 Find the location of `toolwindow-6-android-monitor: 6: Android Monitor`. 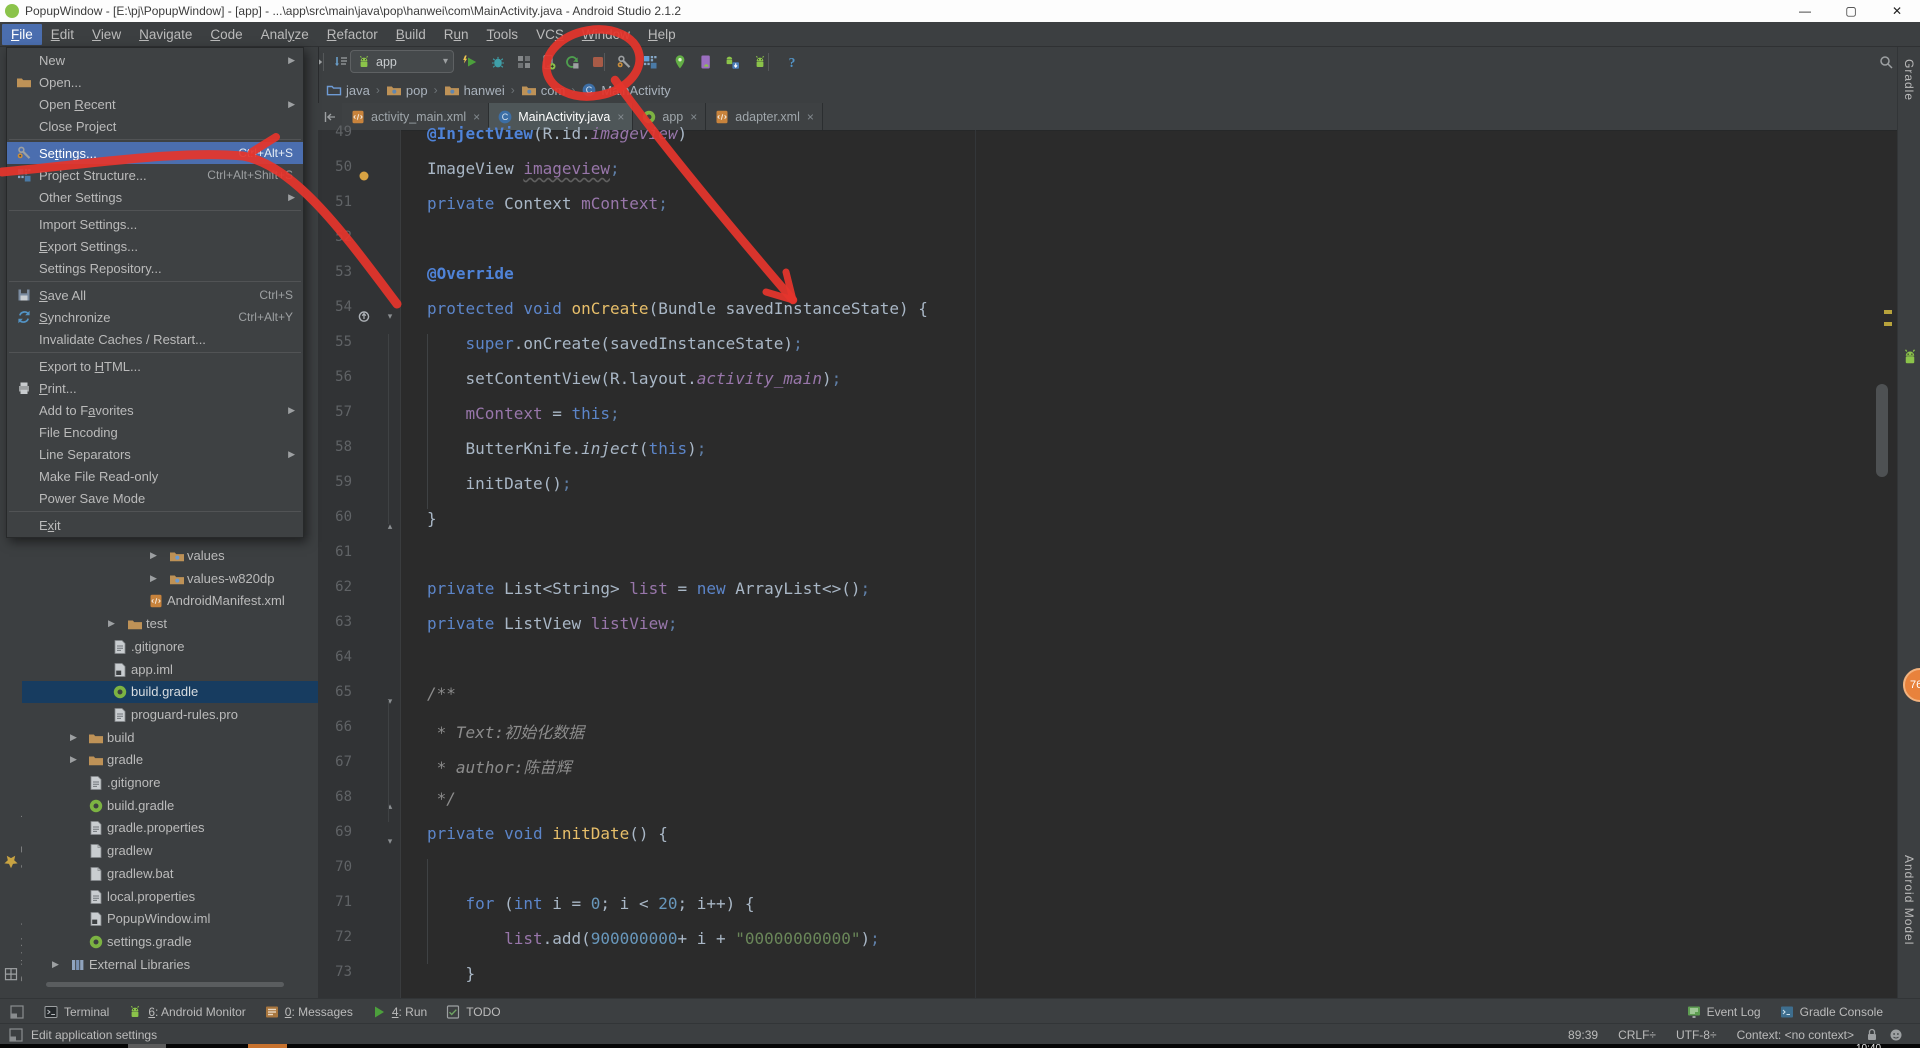

toolwindow-6-android-monitor: 6: Android Monitor is located at coordinates (186, 1011).